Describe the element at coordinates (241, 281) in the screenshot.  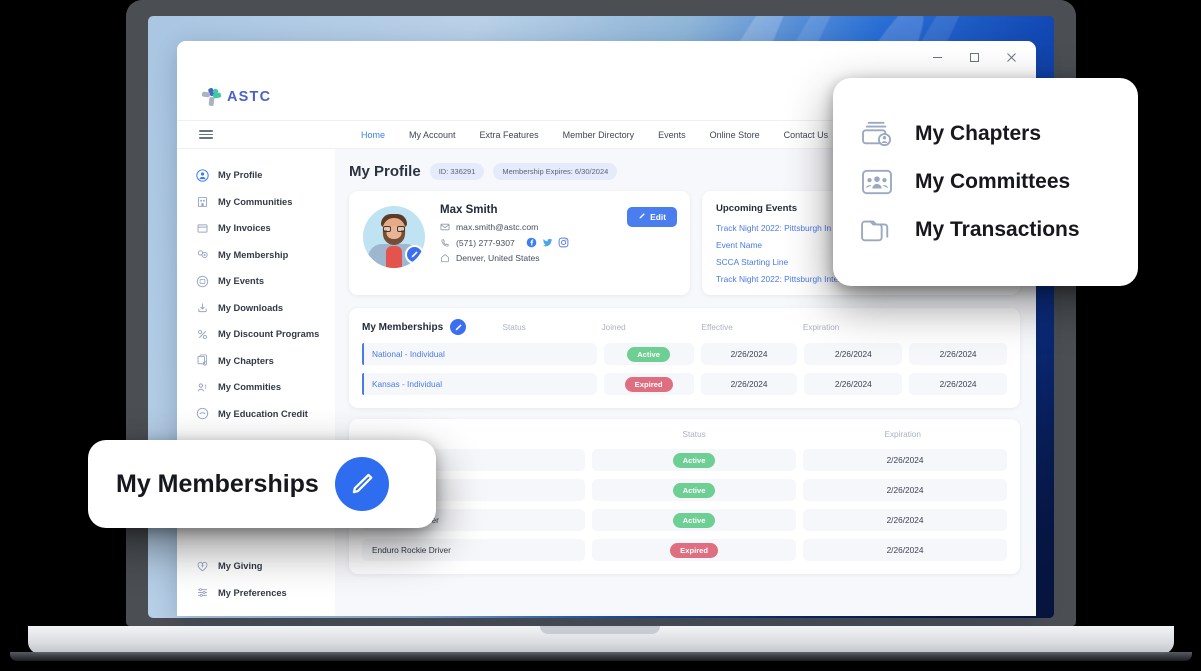
I see `sidebar-item-label: My Events` at that location.